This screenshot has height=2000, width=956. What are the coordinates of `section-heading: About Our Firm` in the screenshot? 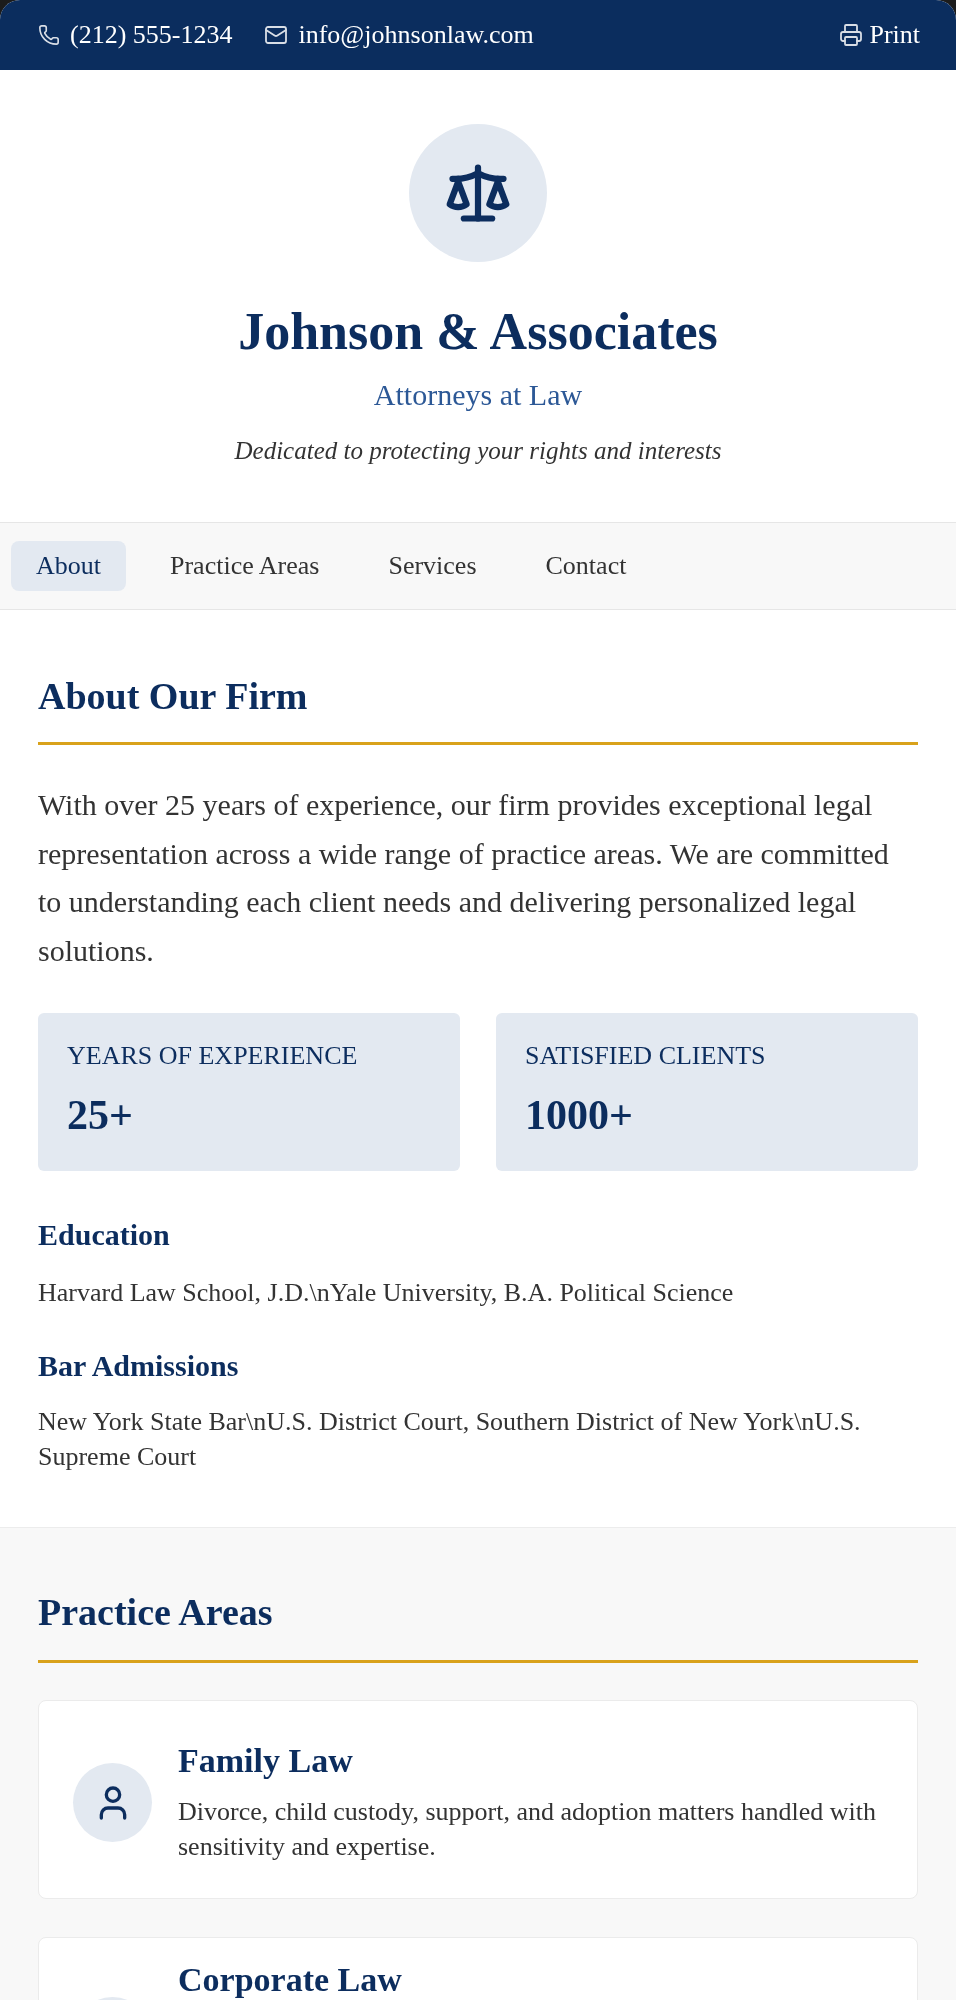 It's located at (173, 696).